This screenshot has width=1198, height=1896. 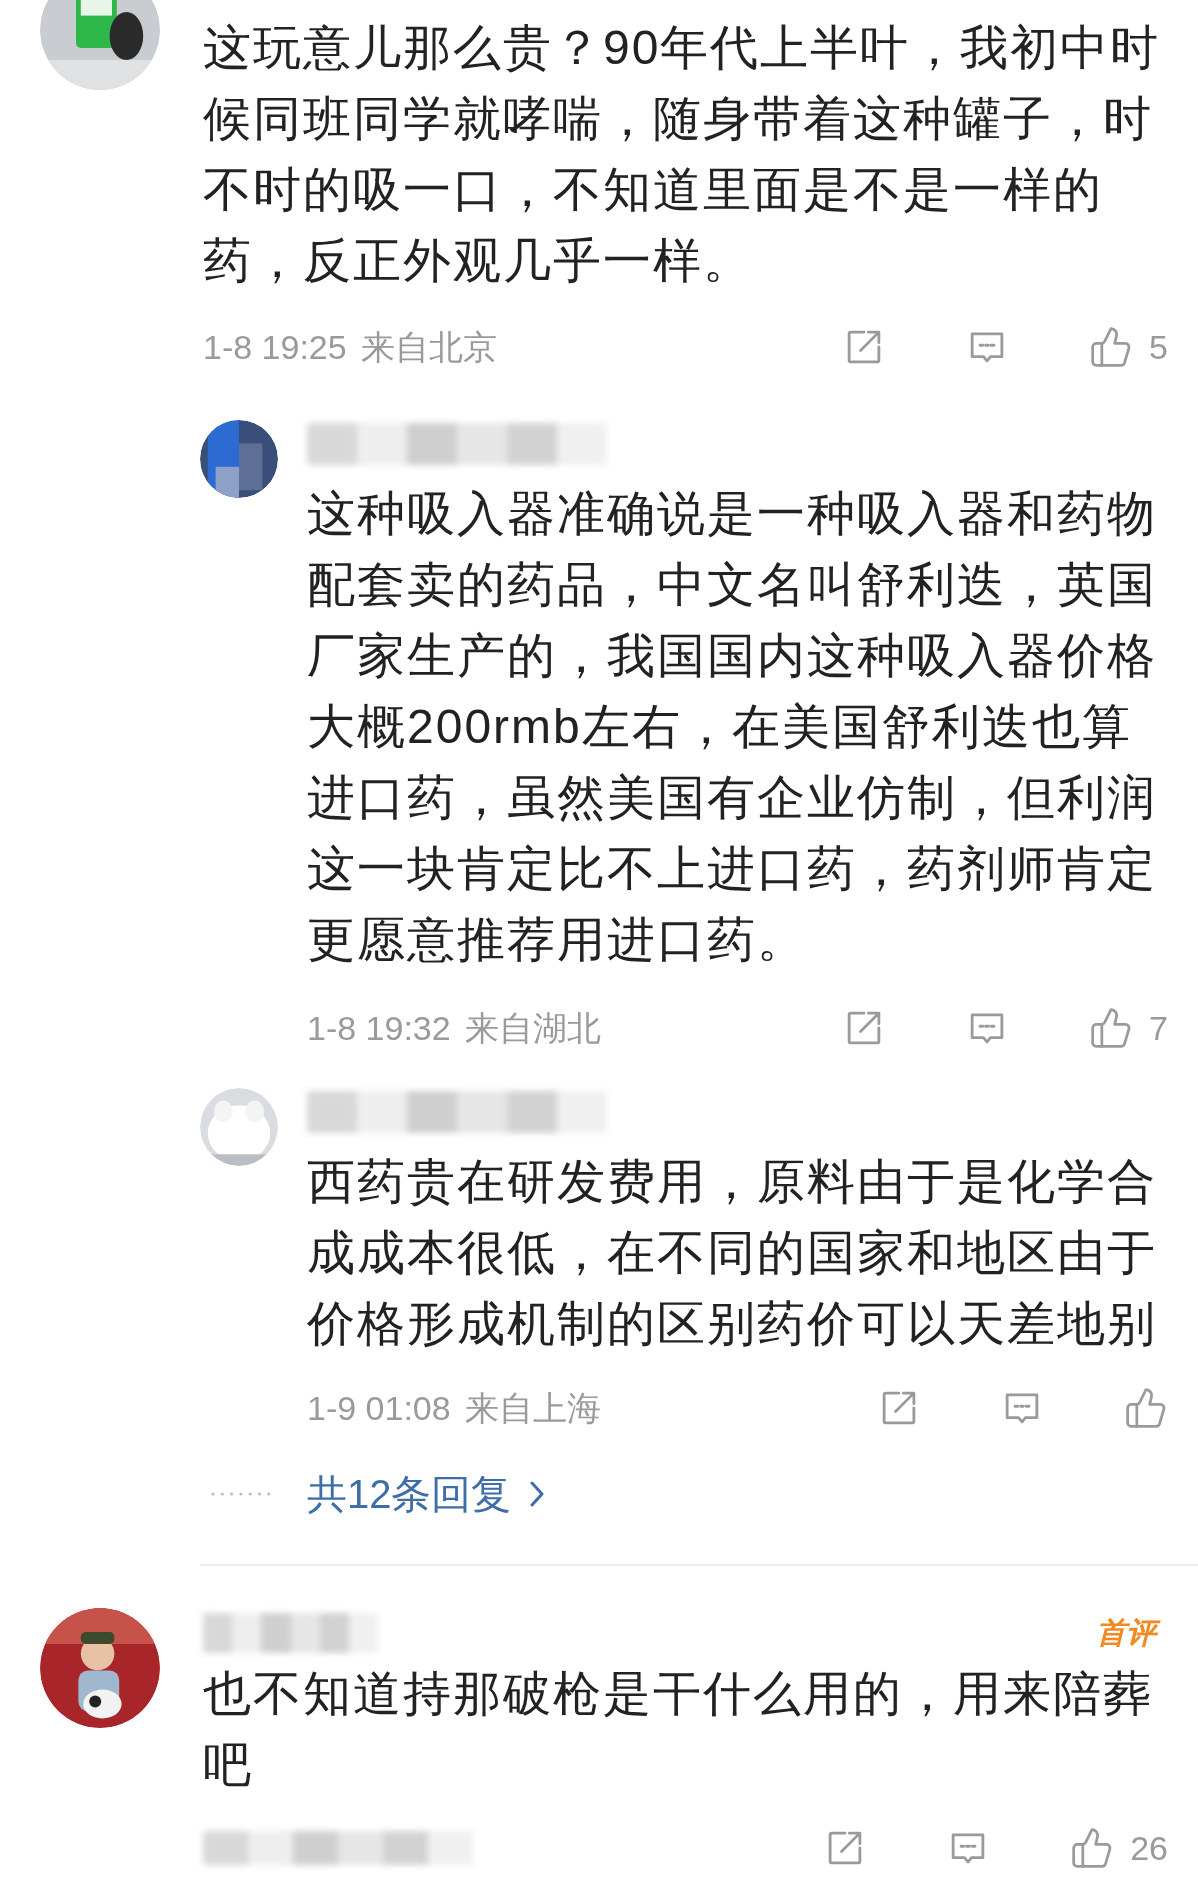 What do you see at coordinates (532, 1028) in the screenshot?
I see `comment-location: 来自湖北` at bounding box center [532, 1028].